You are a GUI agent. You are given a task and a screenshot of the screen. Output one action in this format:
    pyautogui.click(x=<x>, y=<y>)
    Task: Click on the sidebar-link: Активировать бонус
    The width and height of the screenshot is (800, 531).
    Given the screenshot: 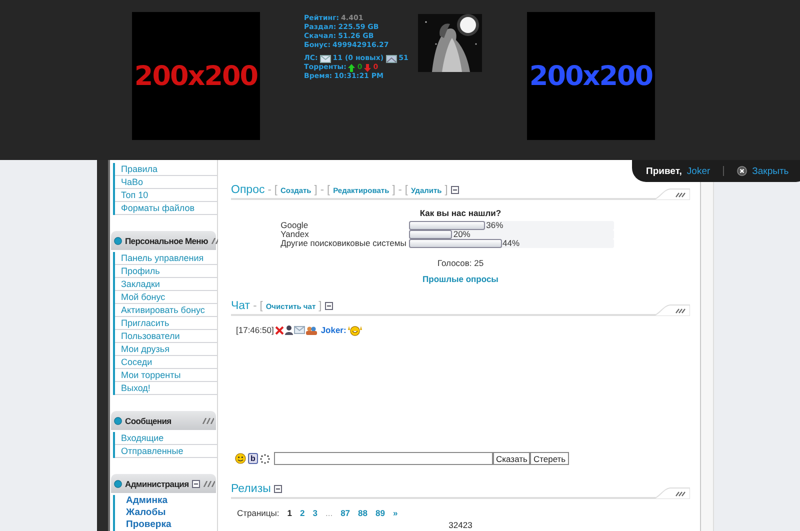 What is the action you would take?
    pyautogui.click(x=166, y=310)
    